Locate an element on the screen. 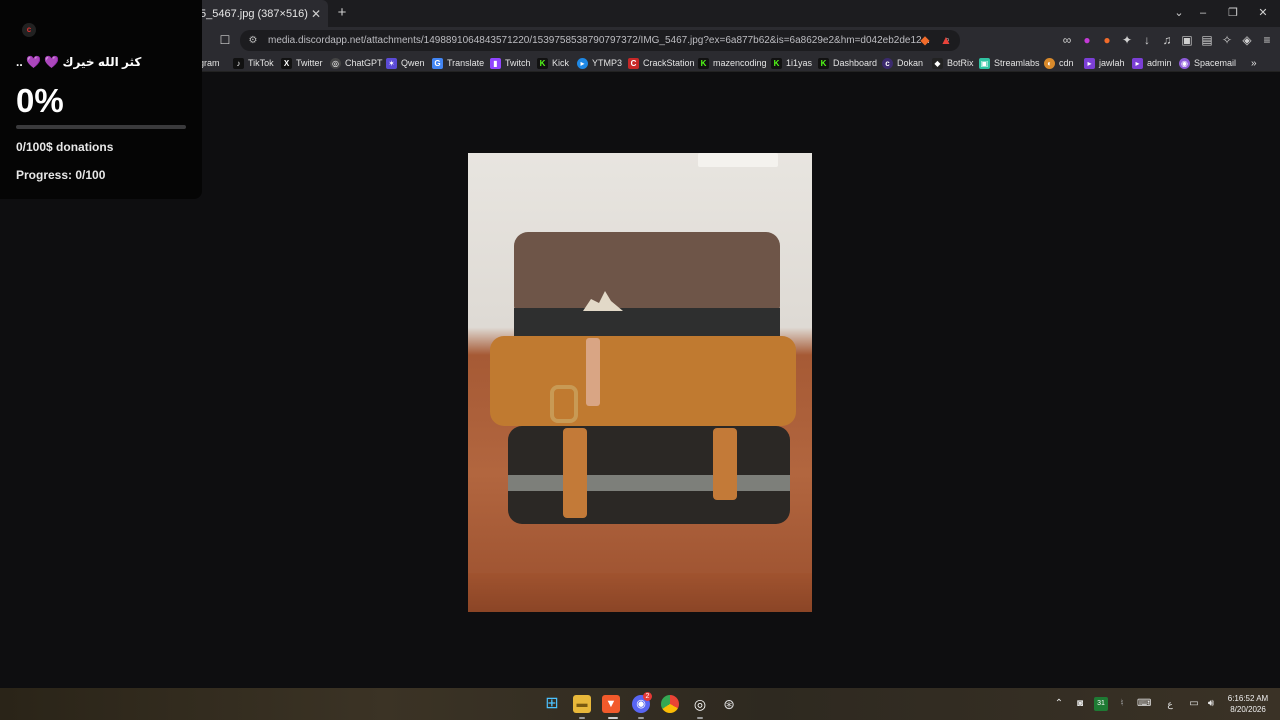  close-tab-icon: ✕ is located at coordinates (316, 14).